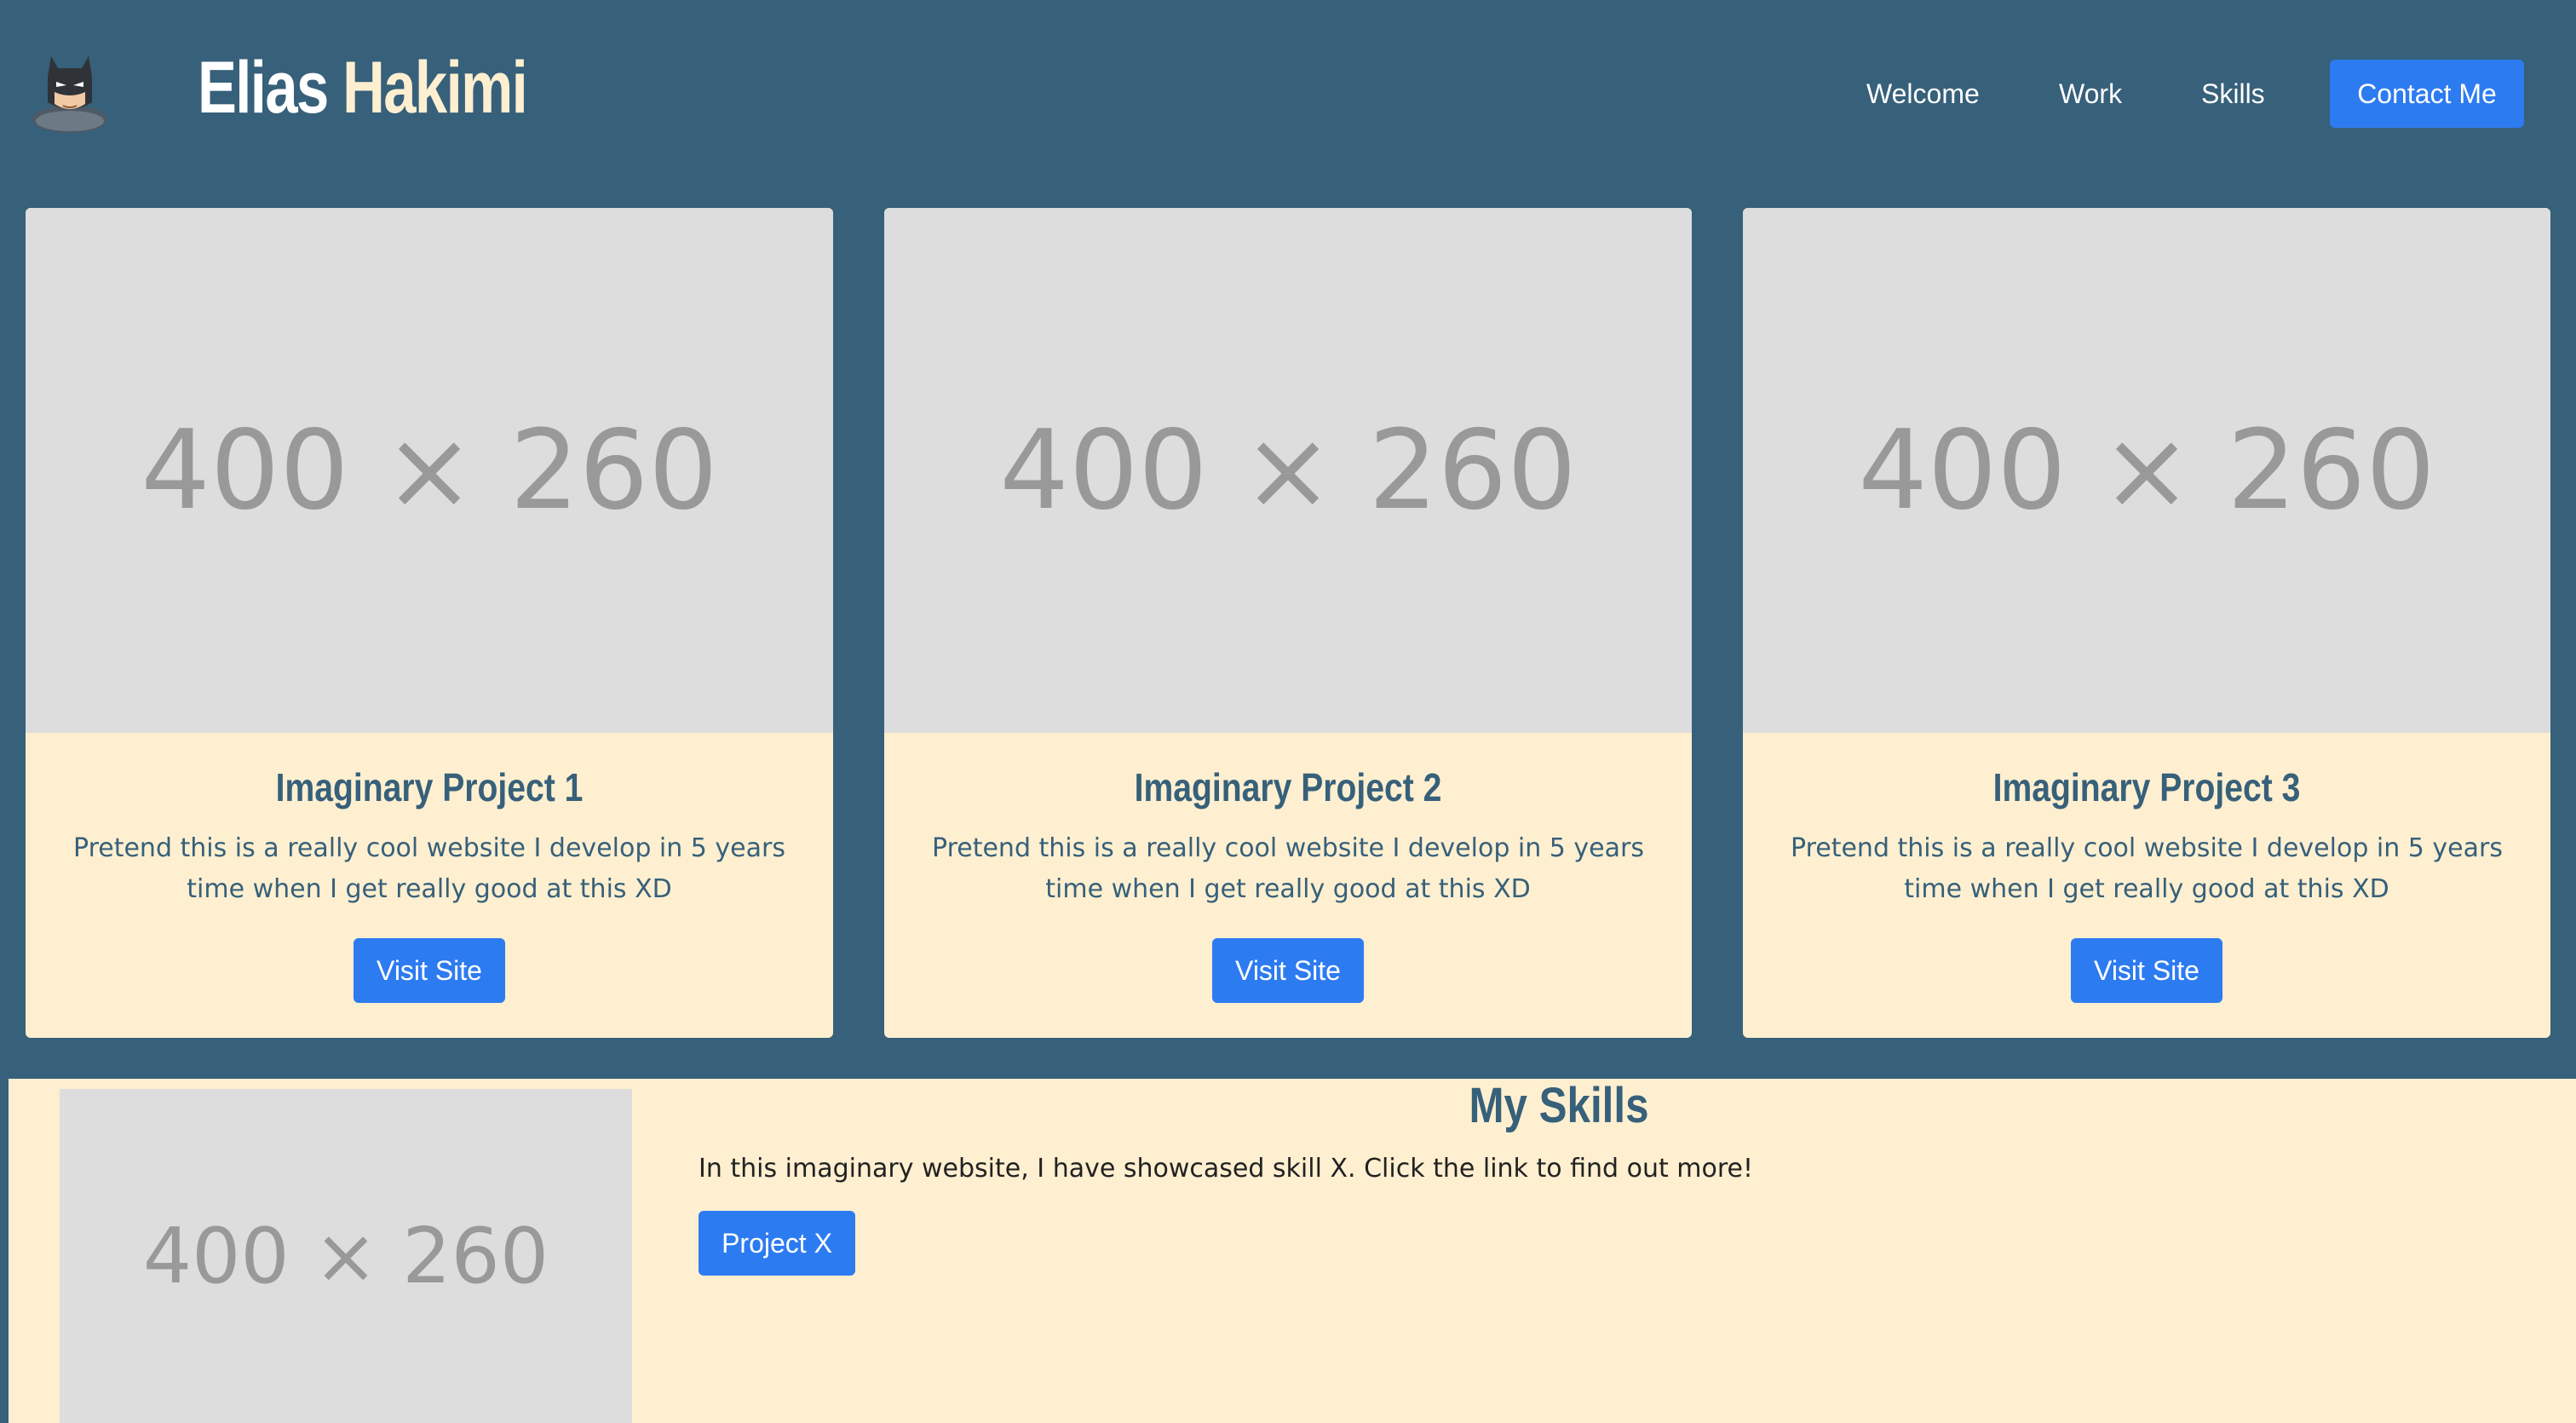 This screenshot has height=1423, width=2576. What do you see at coordinates (2233, 94) in the screenshot?
I see `nav-link-skills: Skills` at bounding box center [2233, 94].